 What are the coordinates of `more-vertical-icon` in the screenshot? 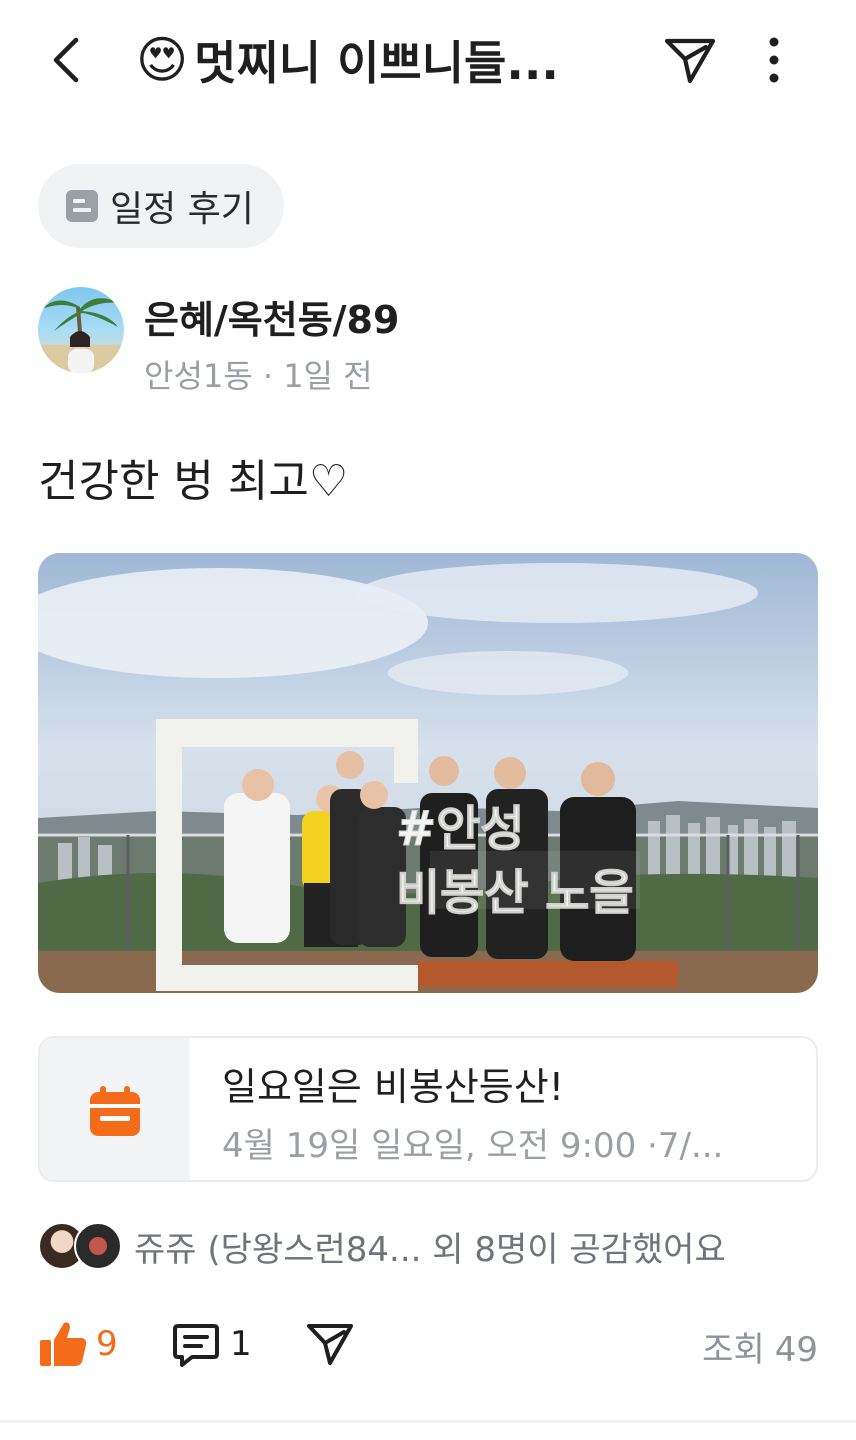 It's located at (774, 60).